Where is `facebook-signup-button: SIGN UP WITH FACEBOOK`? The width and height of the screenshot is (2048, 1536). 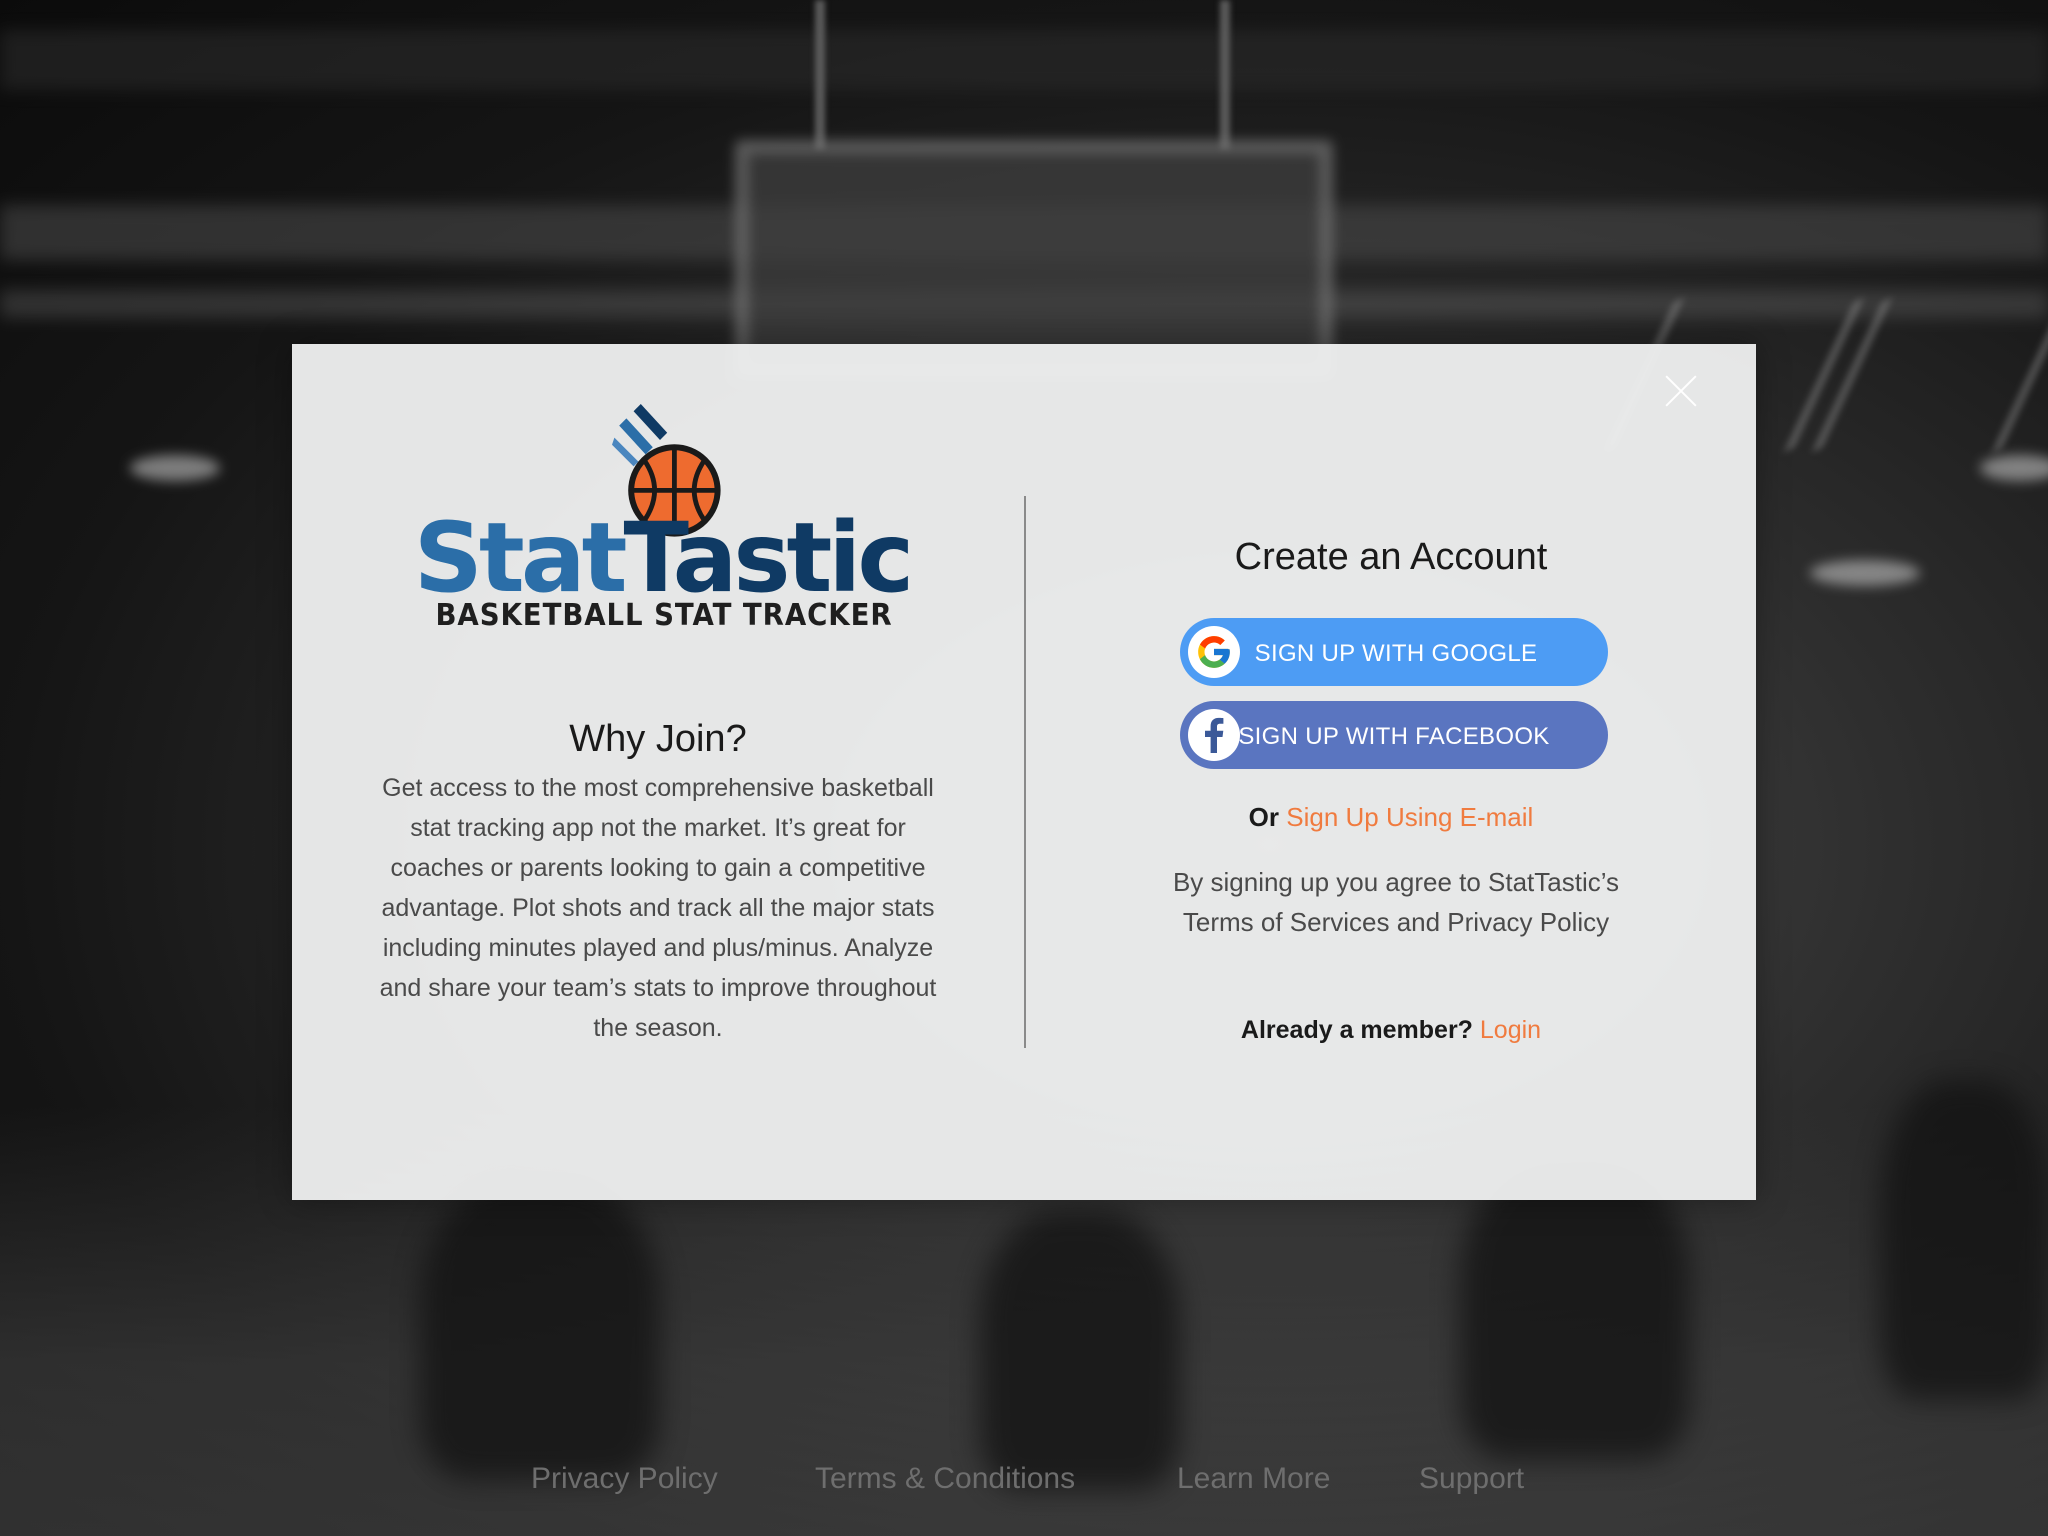
facebook-signup-button: SIGN UP WITH FACEBOOK is located at coordinates (1394, 735).